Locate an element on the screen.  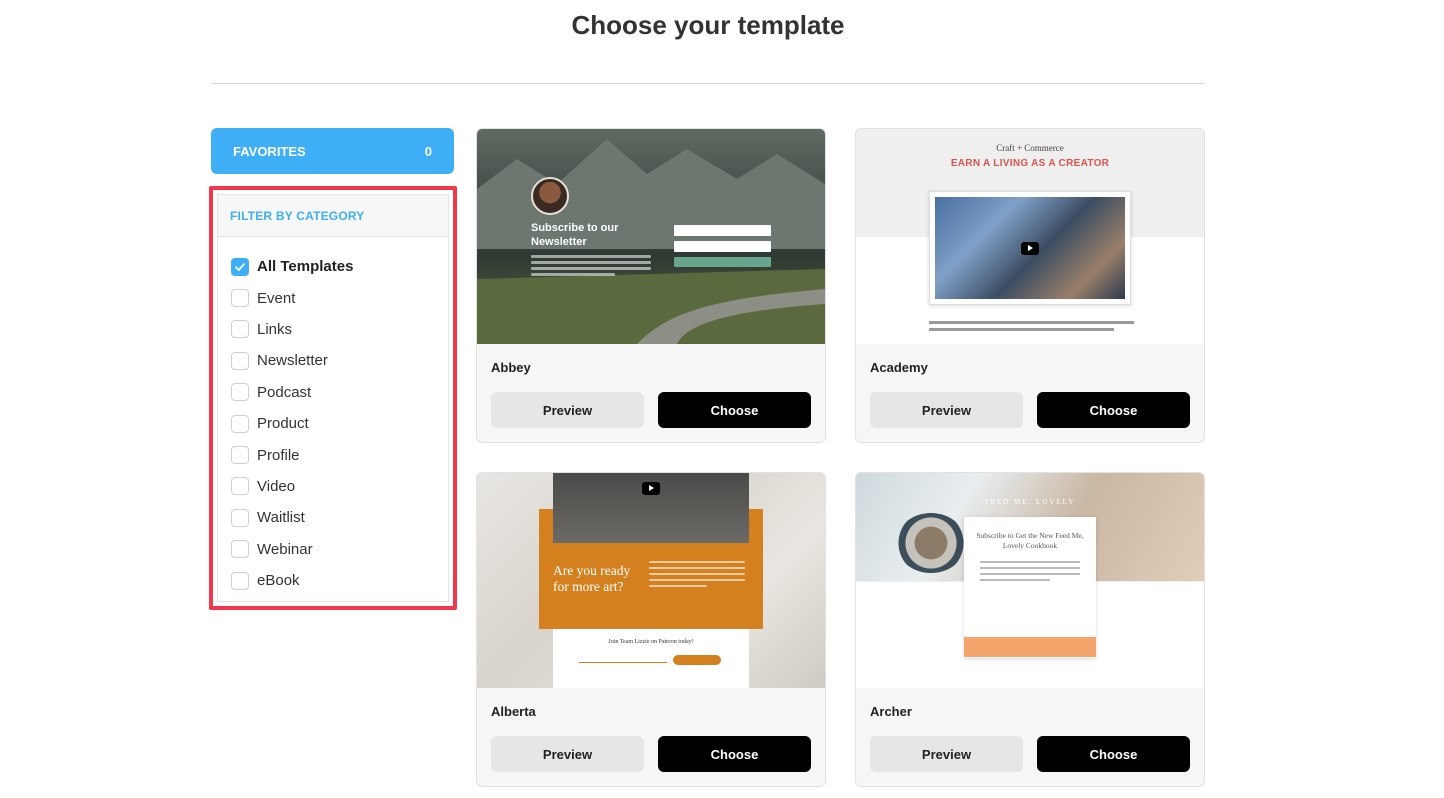
template-thumbnail-abbey: Subscribe to our Newsletter is located at coordinates (651, 236).